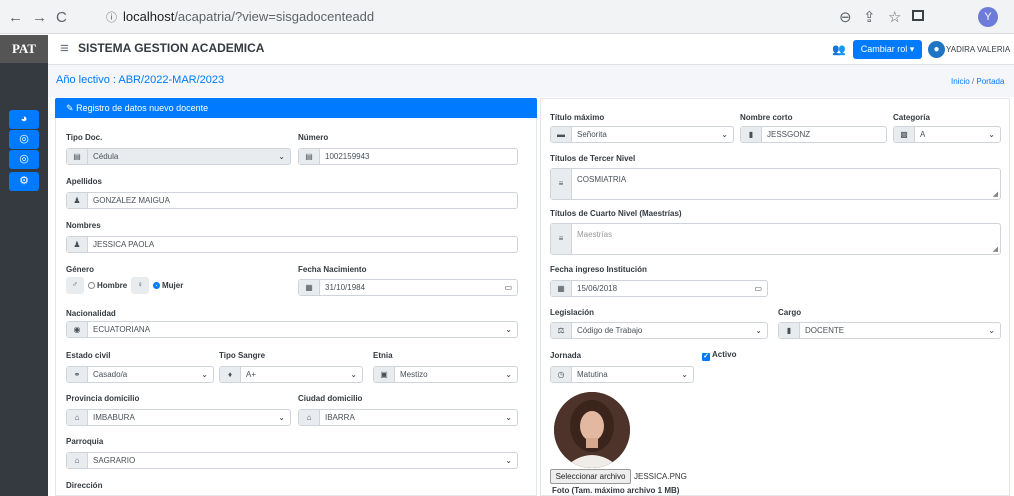 The width and height of the screenshot is (1014, 496). I want to click on app-title: SISTEMA GESTION ACADEMICA, so click(171, 48).